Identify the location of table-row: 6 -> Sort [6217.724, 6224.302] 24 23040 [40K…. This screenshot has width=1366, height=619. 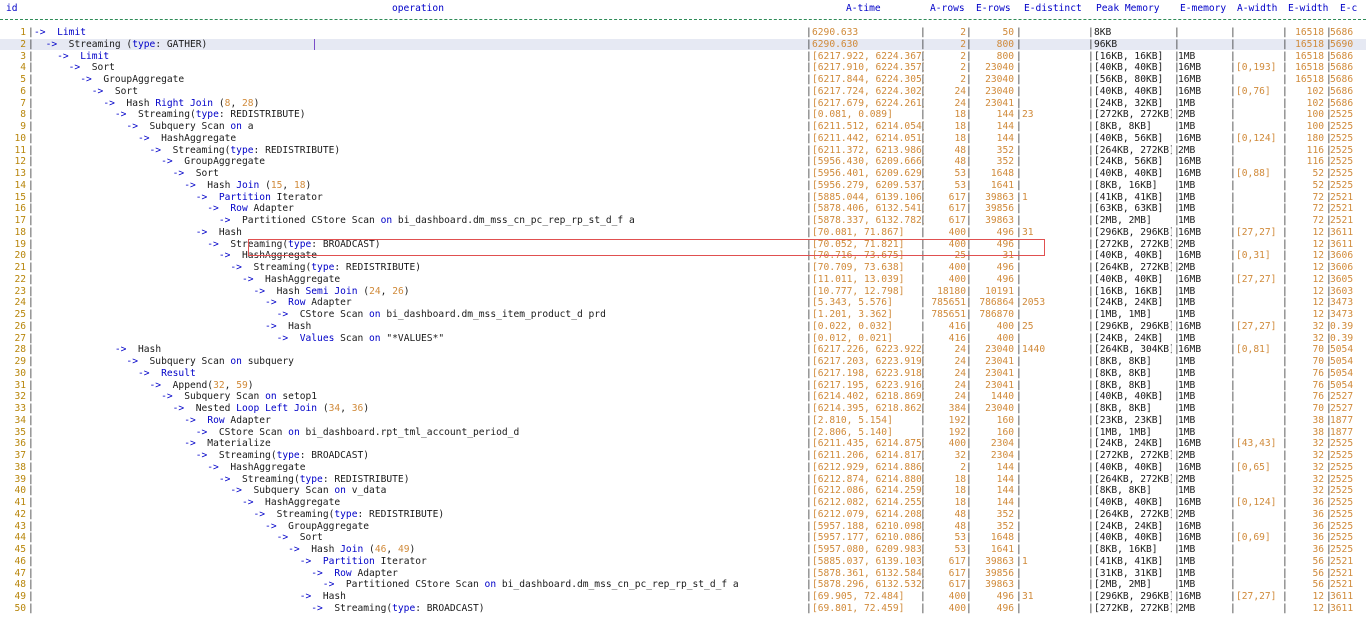
(683, 92).